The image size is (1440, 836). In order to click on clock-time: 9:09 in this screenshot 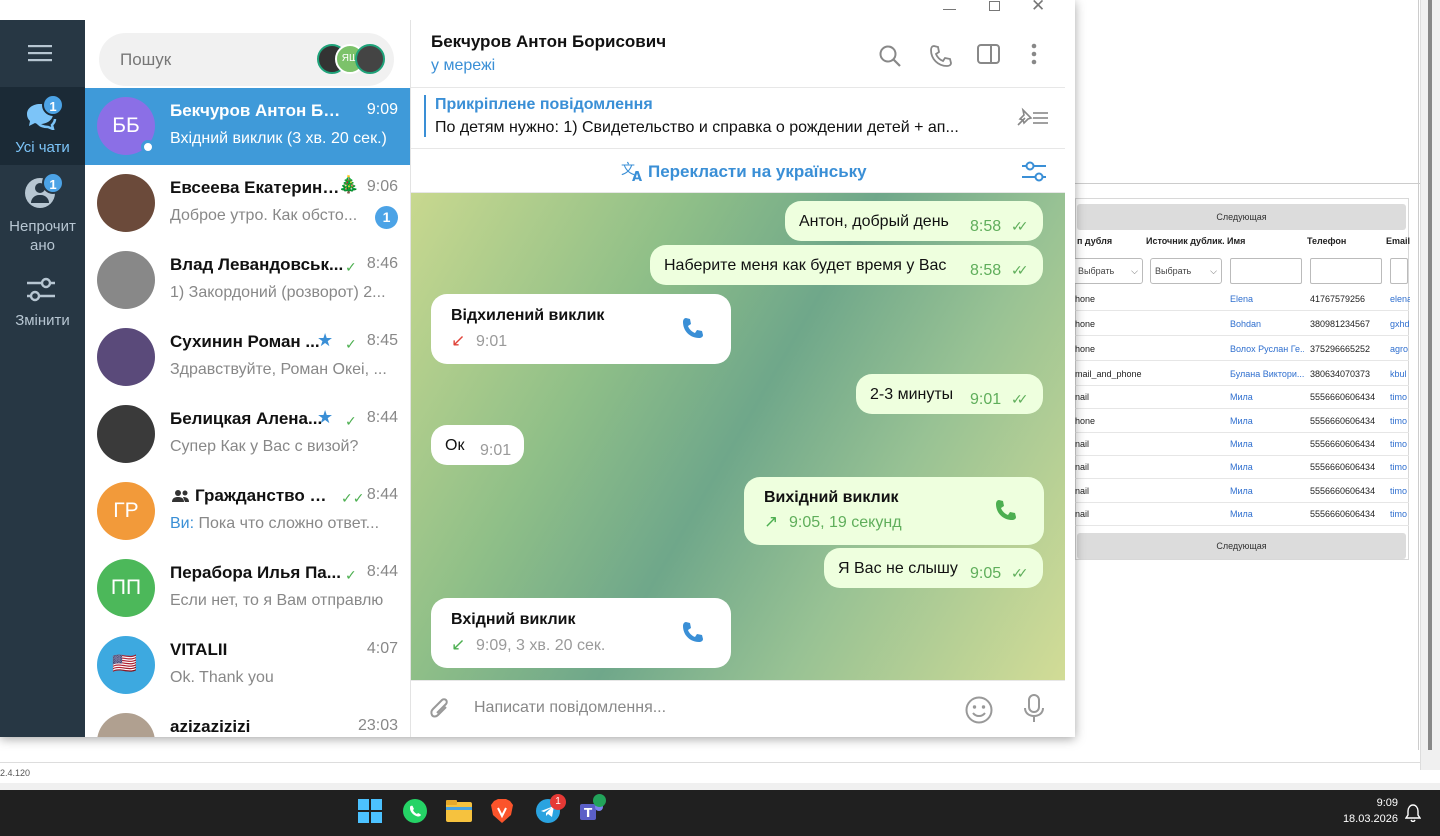, I will do `click(1368, 803)`.